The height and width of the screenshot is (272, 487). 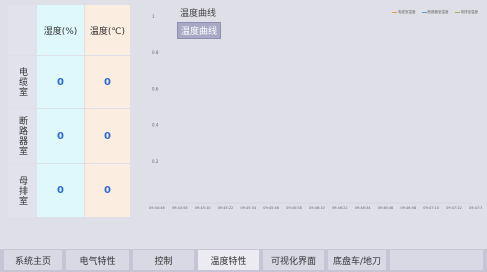 What do you see at coordinates (363, 208) in the screenshot?
I see `x-tick-label: 09:46:34` at bounding box center [363, 208].